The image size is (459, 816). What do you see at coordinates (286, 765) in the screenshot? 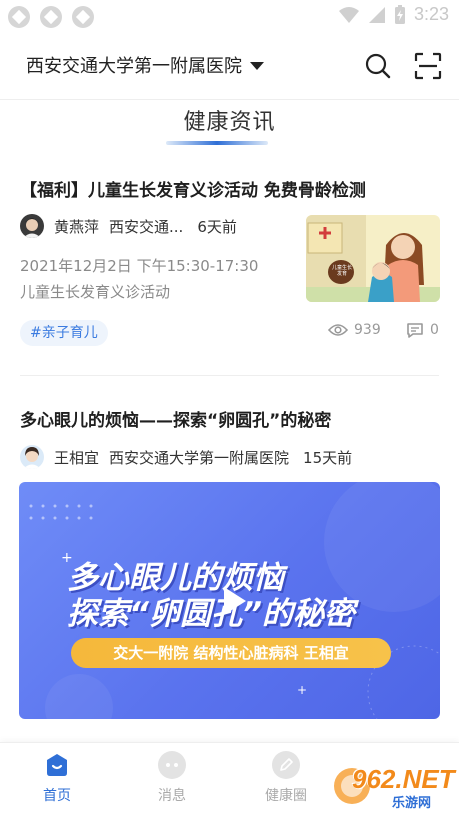
I see `health-circle-icon` at bounding box center [286, 765].